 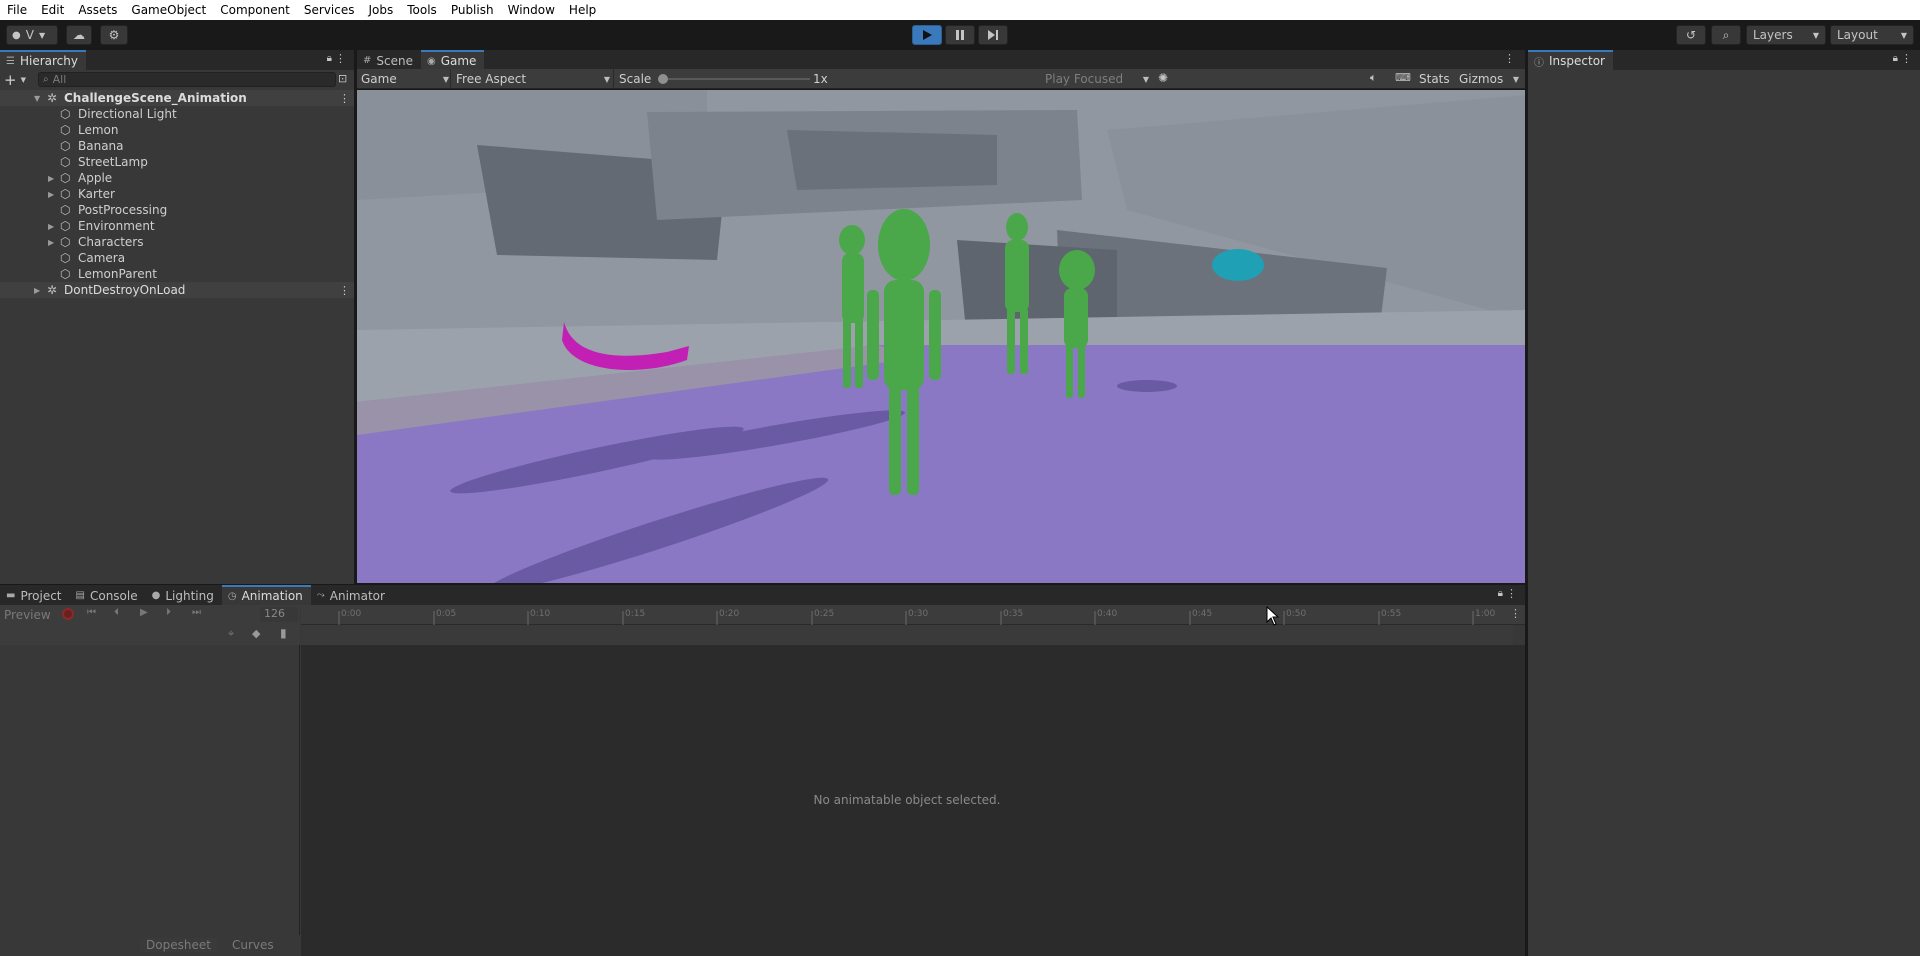 What do you see at coordinates (1373, 78) in the screenshot?
I see `audio-icon: 🔈︎` at bounding box center [1373, 78].